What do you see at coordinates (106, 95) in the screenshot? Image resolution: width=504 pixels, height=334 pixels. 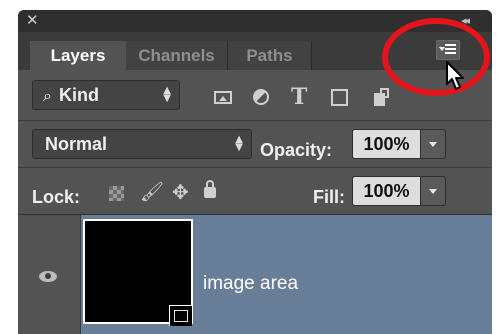 I see `filter-kind-select: ⌕ Kind ▲ ▼` at bounding box center [106, 95].